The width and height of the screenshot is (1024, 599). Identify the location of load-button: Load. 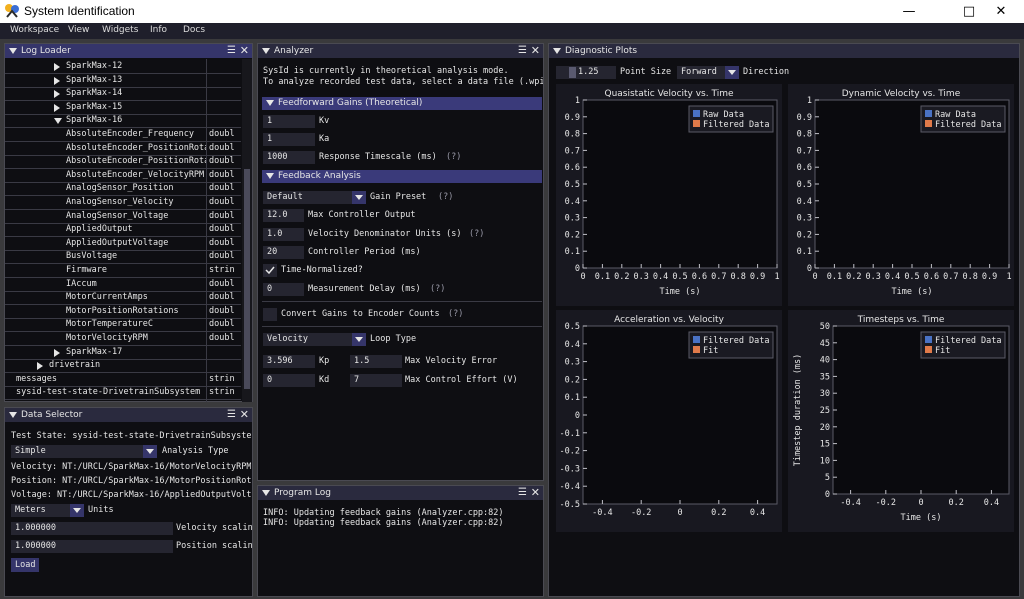
(25, 565).